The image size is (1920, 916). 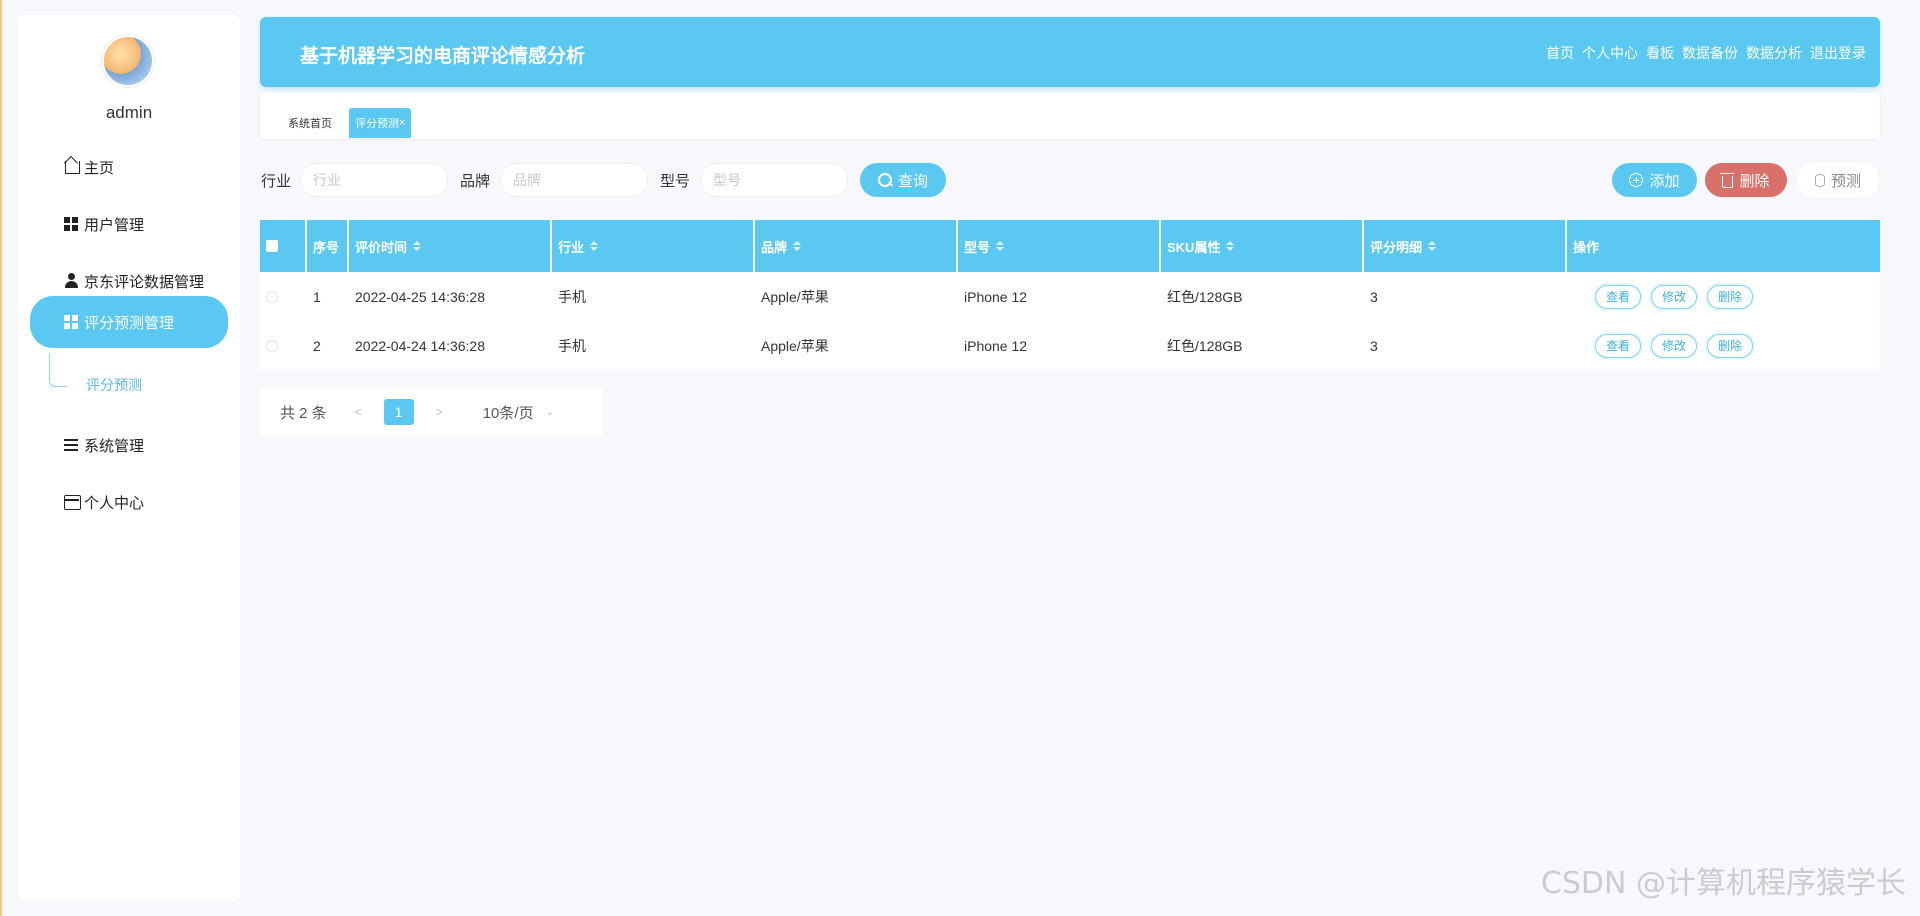 What do you see at coordinates (128, 61) in the screenshot?
I see `avatar` at bounding box center [128, 61].